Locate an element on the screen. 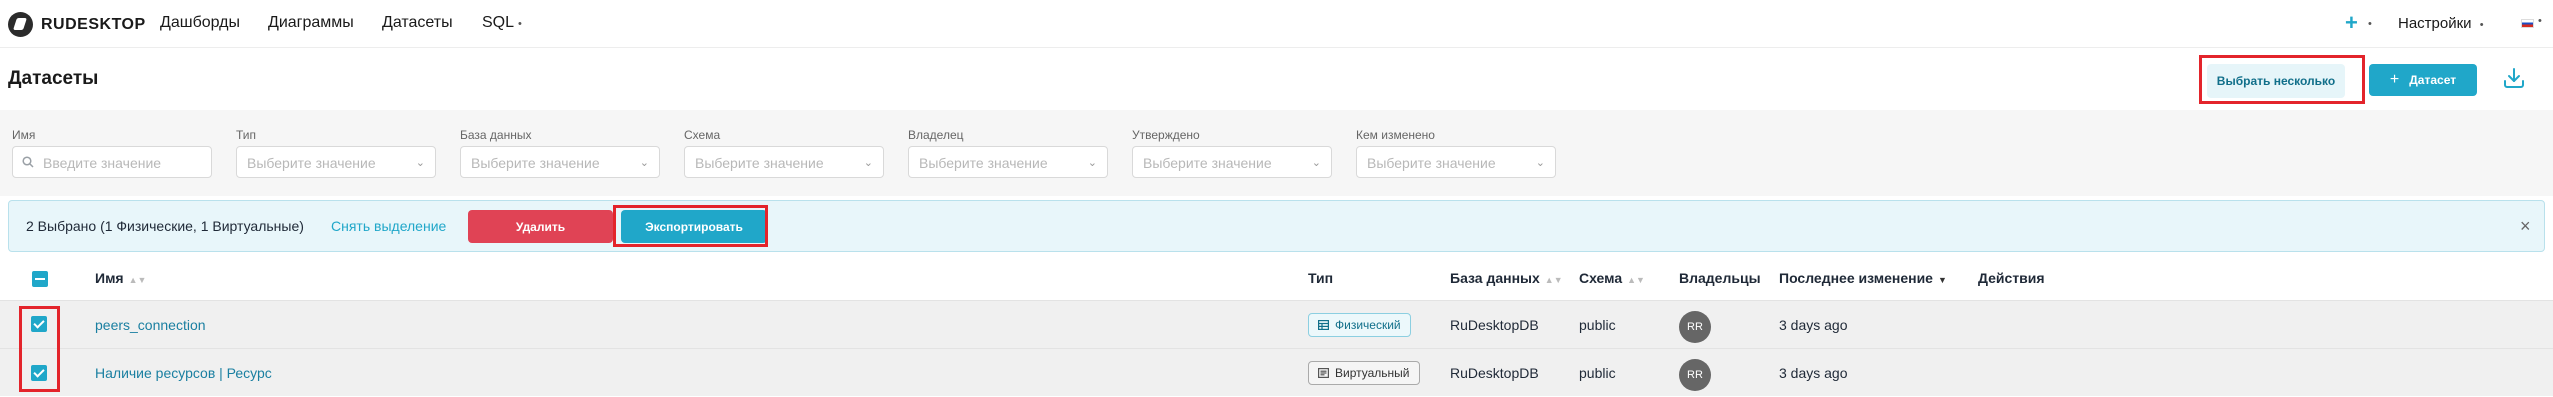  nav-item-sql-menu: SQL • is located at coordinates (502, 23).